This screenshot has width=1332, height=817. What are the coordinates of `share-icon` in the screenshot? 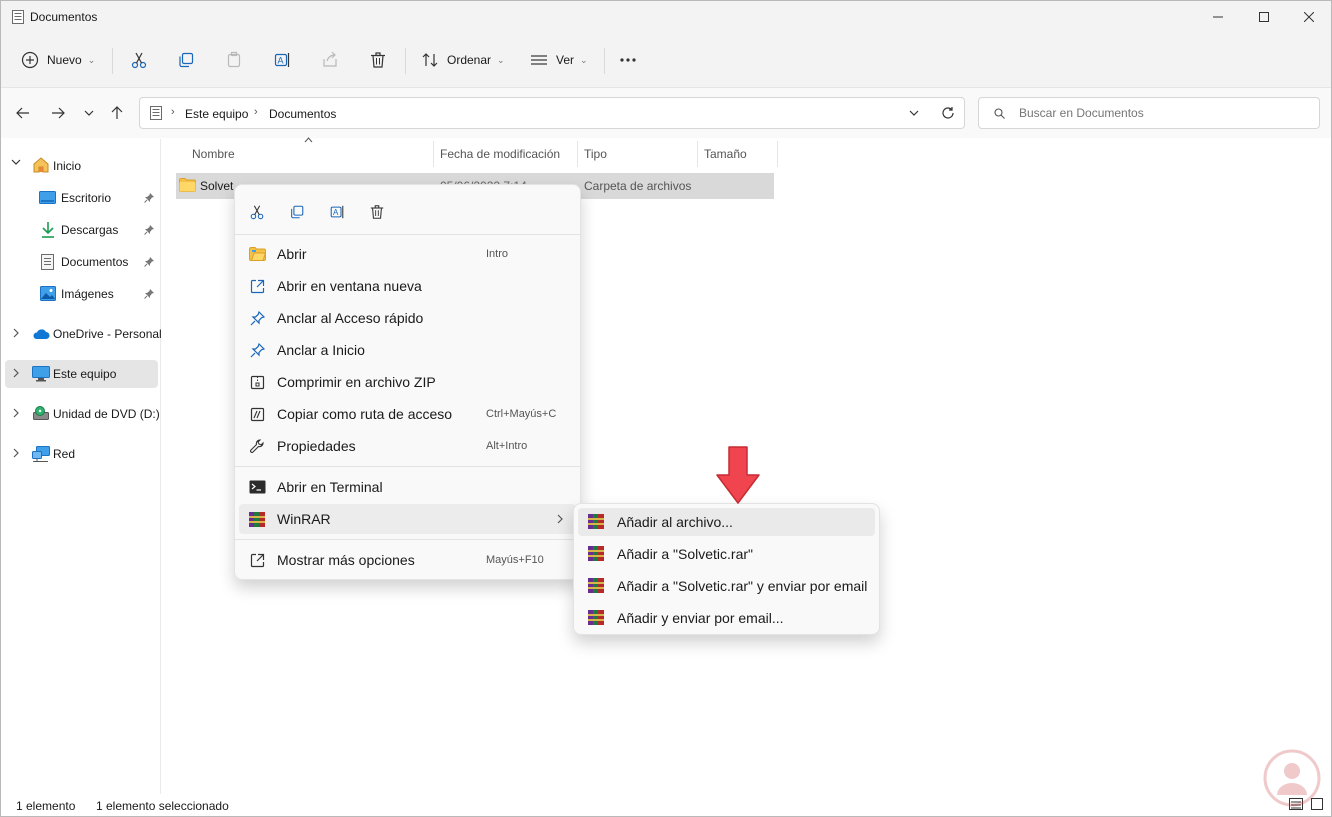 It's located at (330, 60).